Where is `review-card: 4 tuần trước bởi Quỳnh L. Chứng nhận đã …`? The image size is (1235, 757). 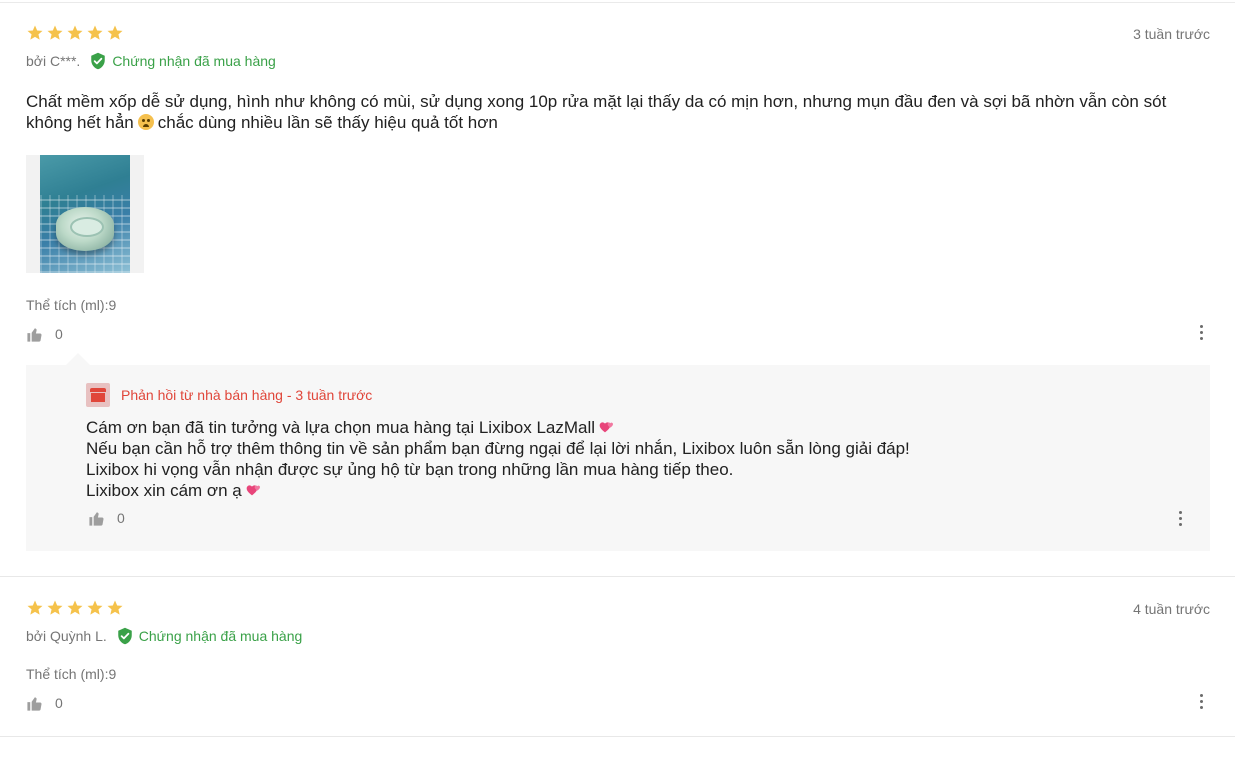 review-card: 4 tuần trước bởi Quỳnh L. Chứng nhận đã … is located at coordinates (618, 654).